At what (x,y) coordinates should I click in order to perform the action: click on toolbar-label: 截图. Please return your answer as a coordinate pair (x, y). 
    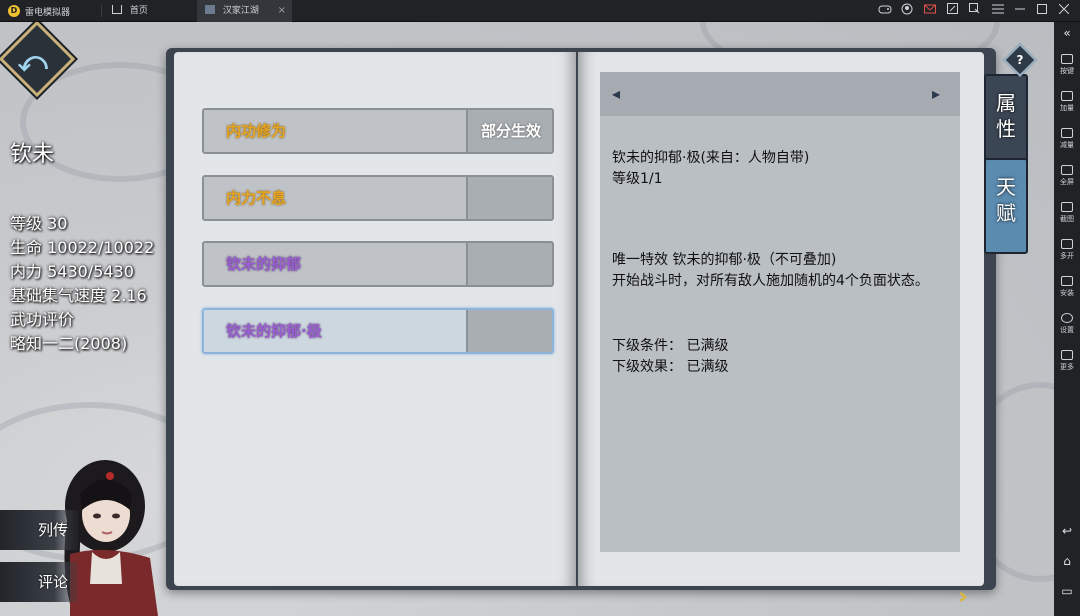
    Looking at the image, I should click on (1067, 219).